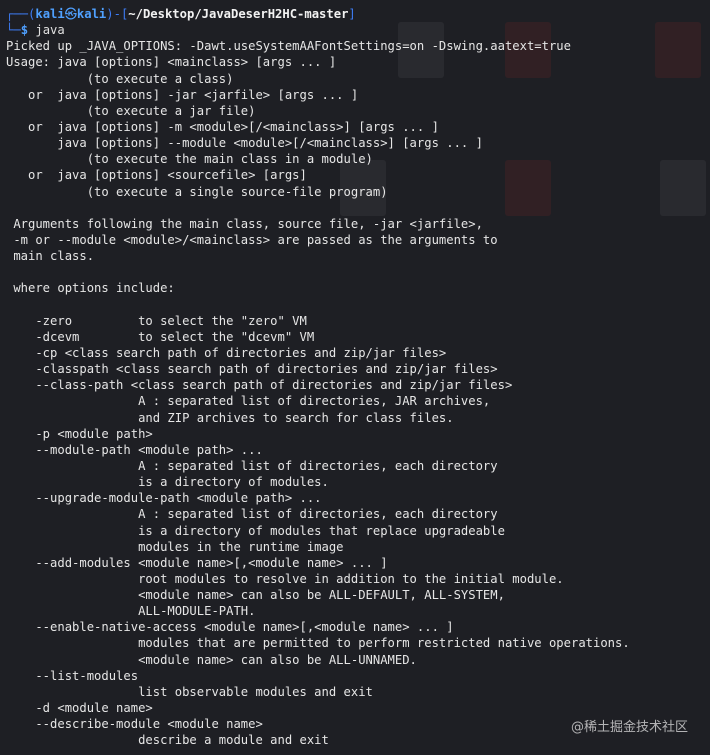 This screenshot has height=755, width=710. I want to click on output-line: -d <module name>, so click(79, 708).